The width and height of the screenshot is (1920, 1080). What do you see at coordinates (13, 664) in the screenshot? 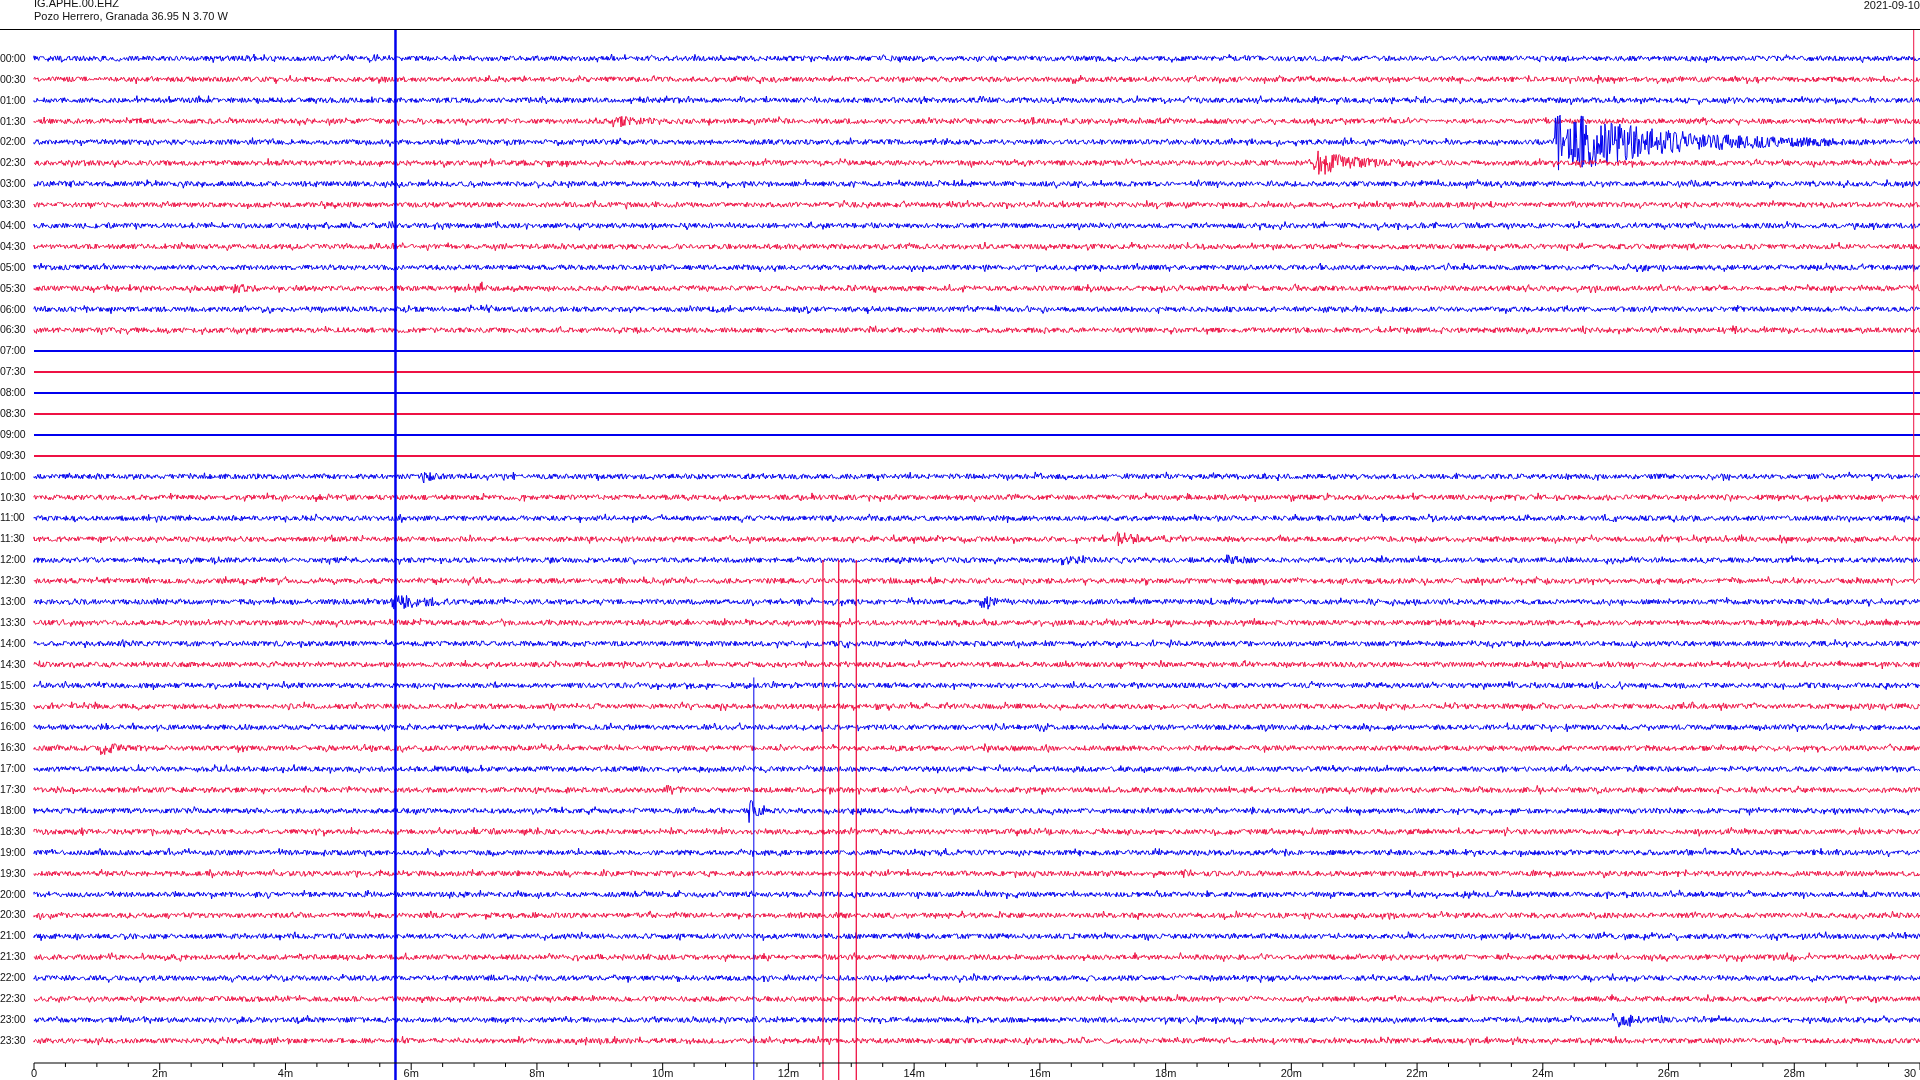
I see `time-label: 14:30` at bounding box center [13, 664].